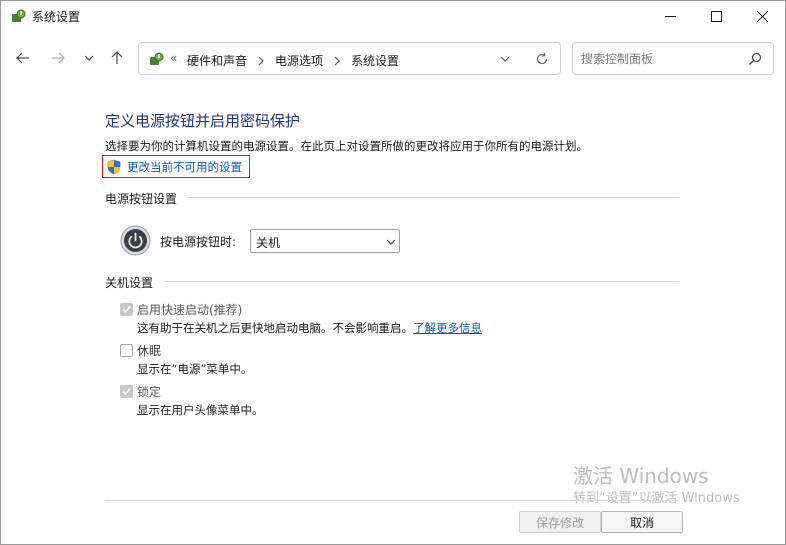  What do you see at coordinates (56, 17) in the screenshot?
I see `window-title: 系统设置` at bounding box center [56, 17].